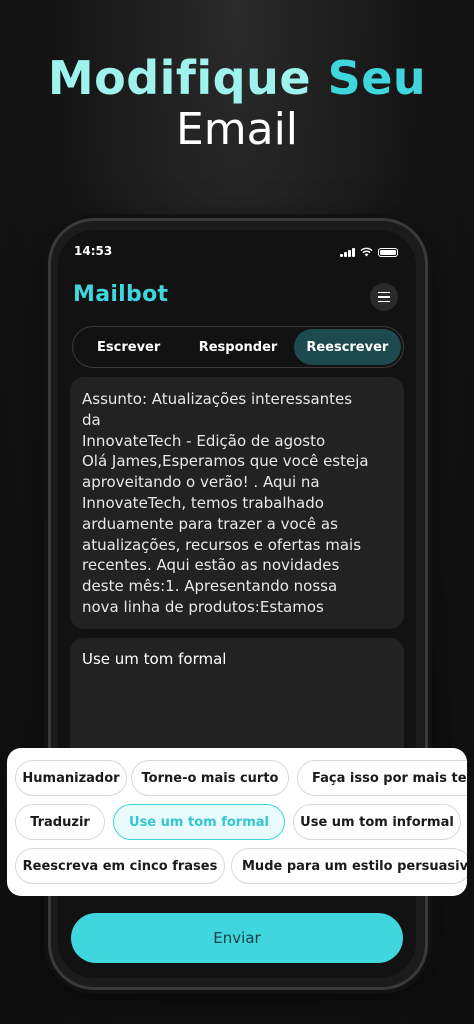 This screenshot has height=1024, width=474. What do you see at coordinates (347, 347) in the screenshot?
I see `tab-reescrever: Reescrever` at bounding box center [347, 347].